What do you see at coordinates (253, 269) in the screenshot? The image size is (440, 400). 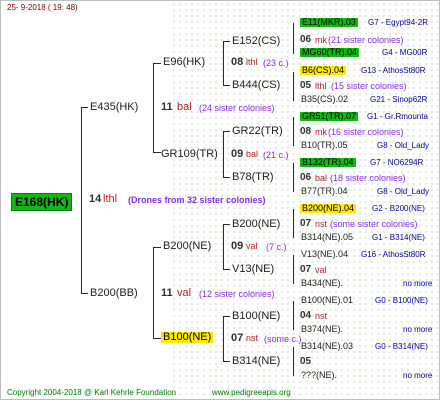 I see `gen4-queen: V13(NE)` at bounding box center [253, 269].